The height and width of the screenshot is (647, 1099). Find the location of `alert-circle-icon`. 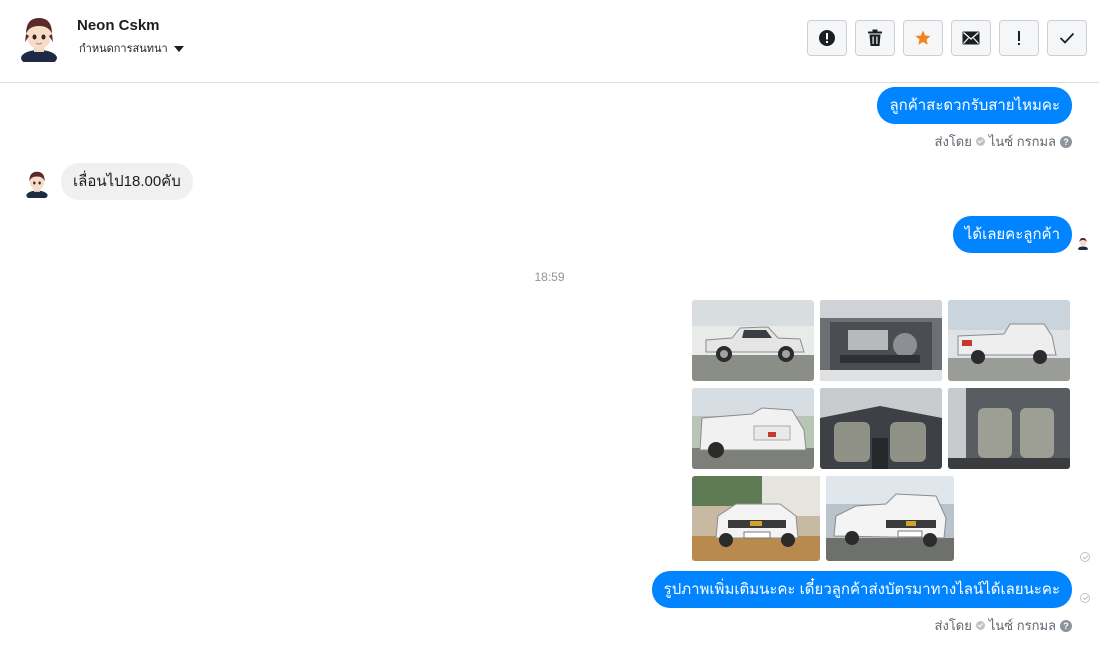

alert-circle-icon is located at coordinates (827, 38).